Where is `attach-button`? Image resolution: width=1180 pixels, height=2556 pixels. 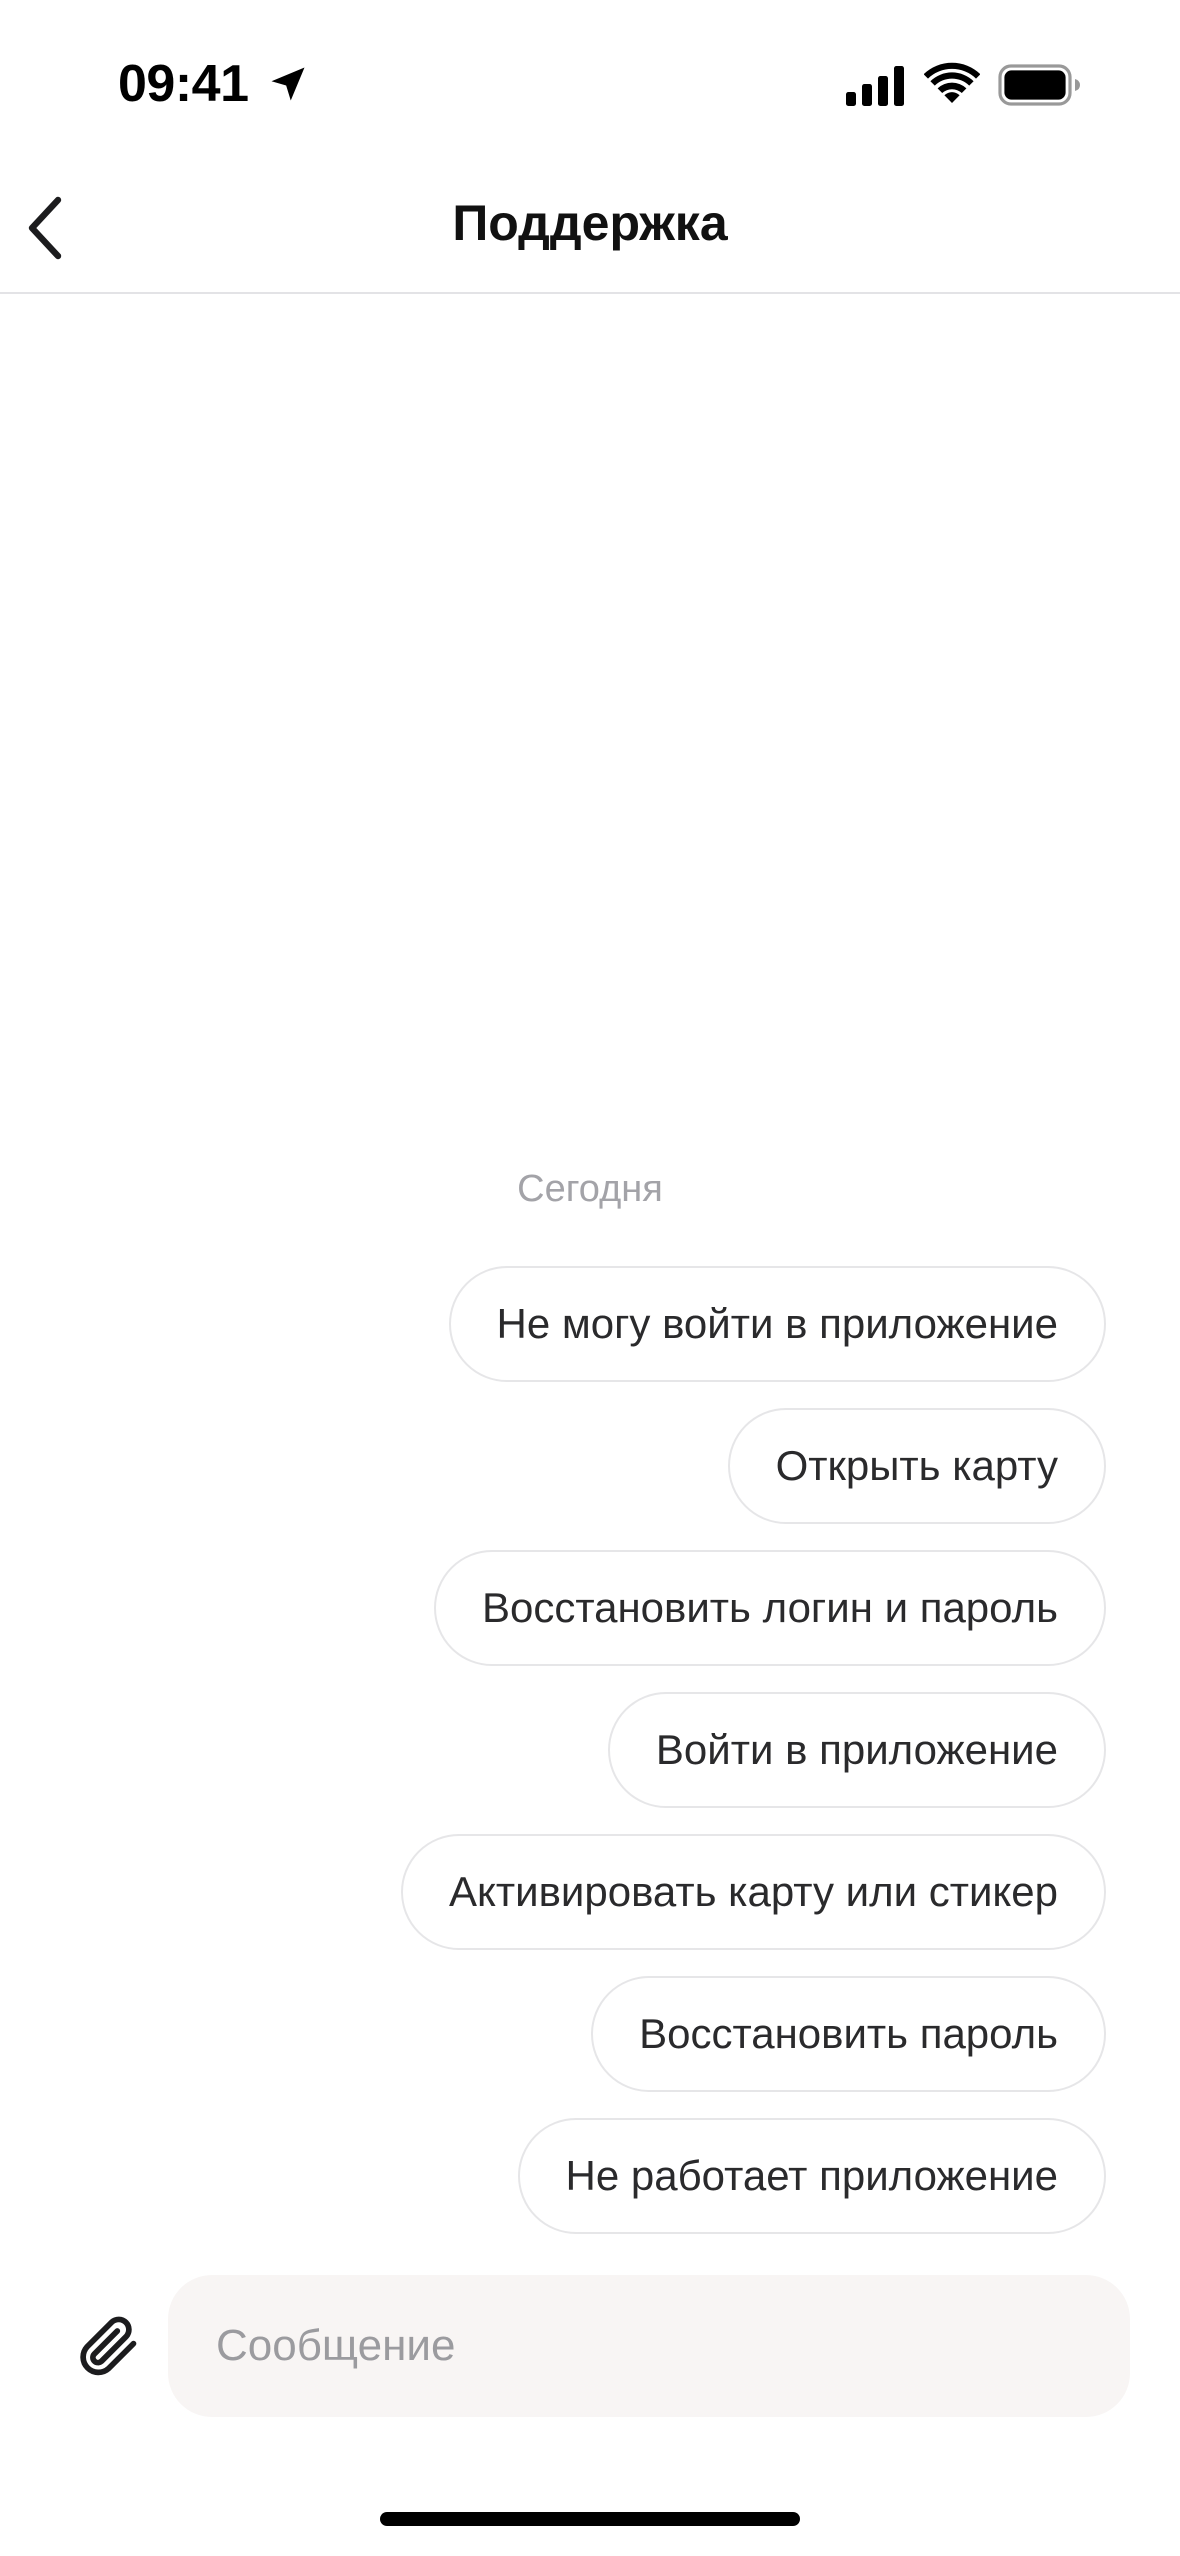
attach-button is located at coordinates (108, 2346).